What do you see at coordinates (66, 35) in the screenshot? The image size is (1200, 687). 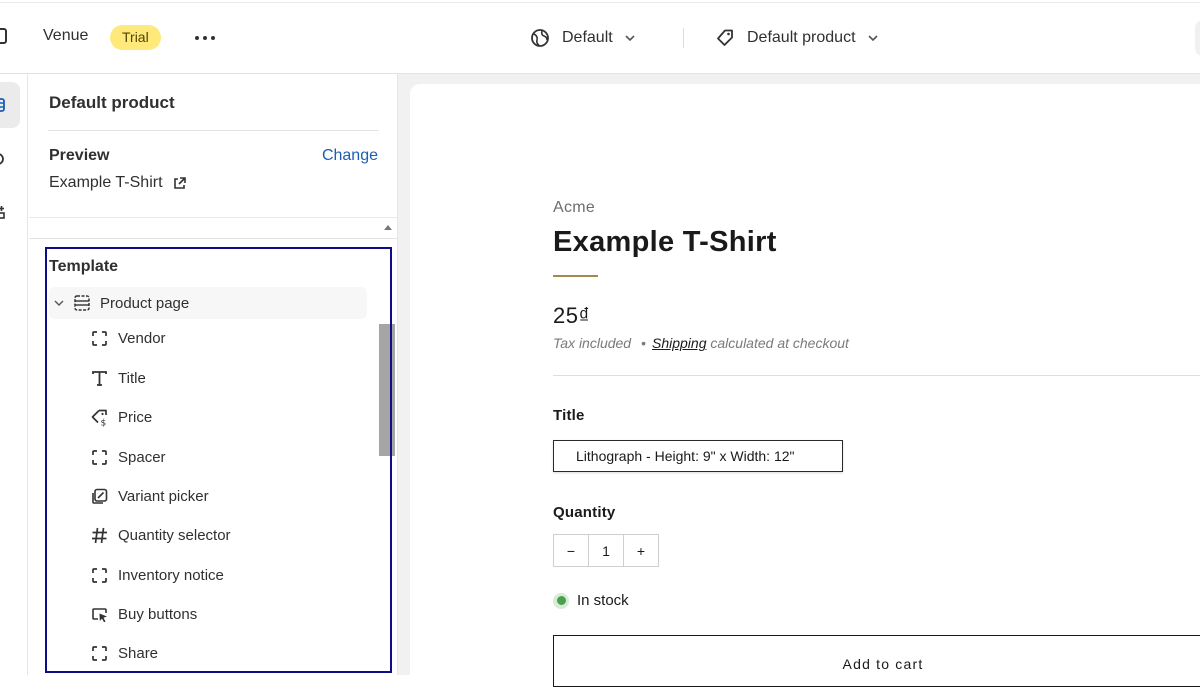 I see `store-name: Venue` at bounding box center [66, 35].